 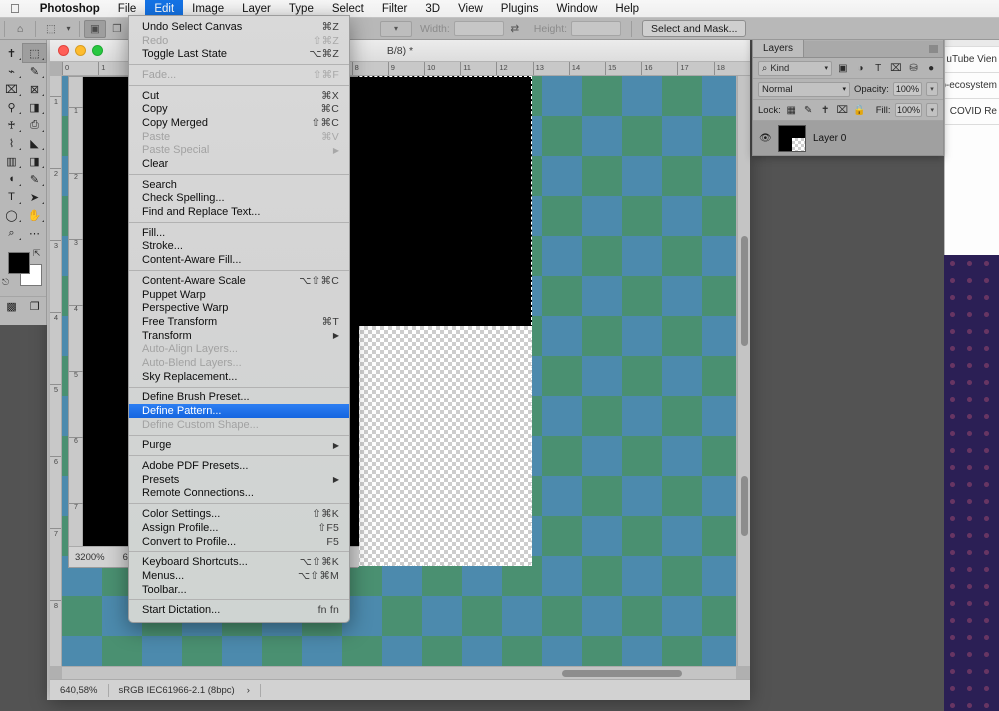 What do you see at coordinates (239, 281) in the screenshot?
I see `menu-item-content-aware-scale: Content-Aware Scale ⌥⇧⌘C` at bounding box center [239, 281].